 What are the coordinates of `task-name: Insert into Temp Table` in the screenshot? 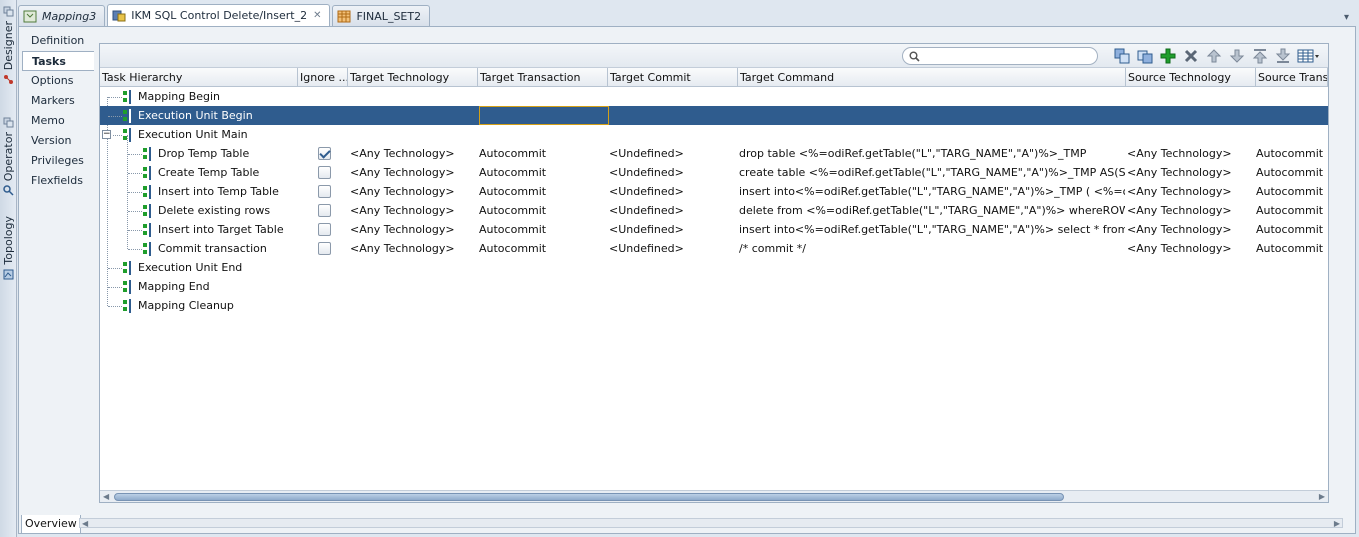 It's located at (218, 191).